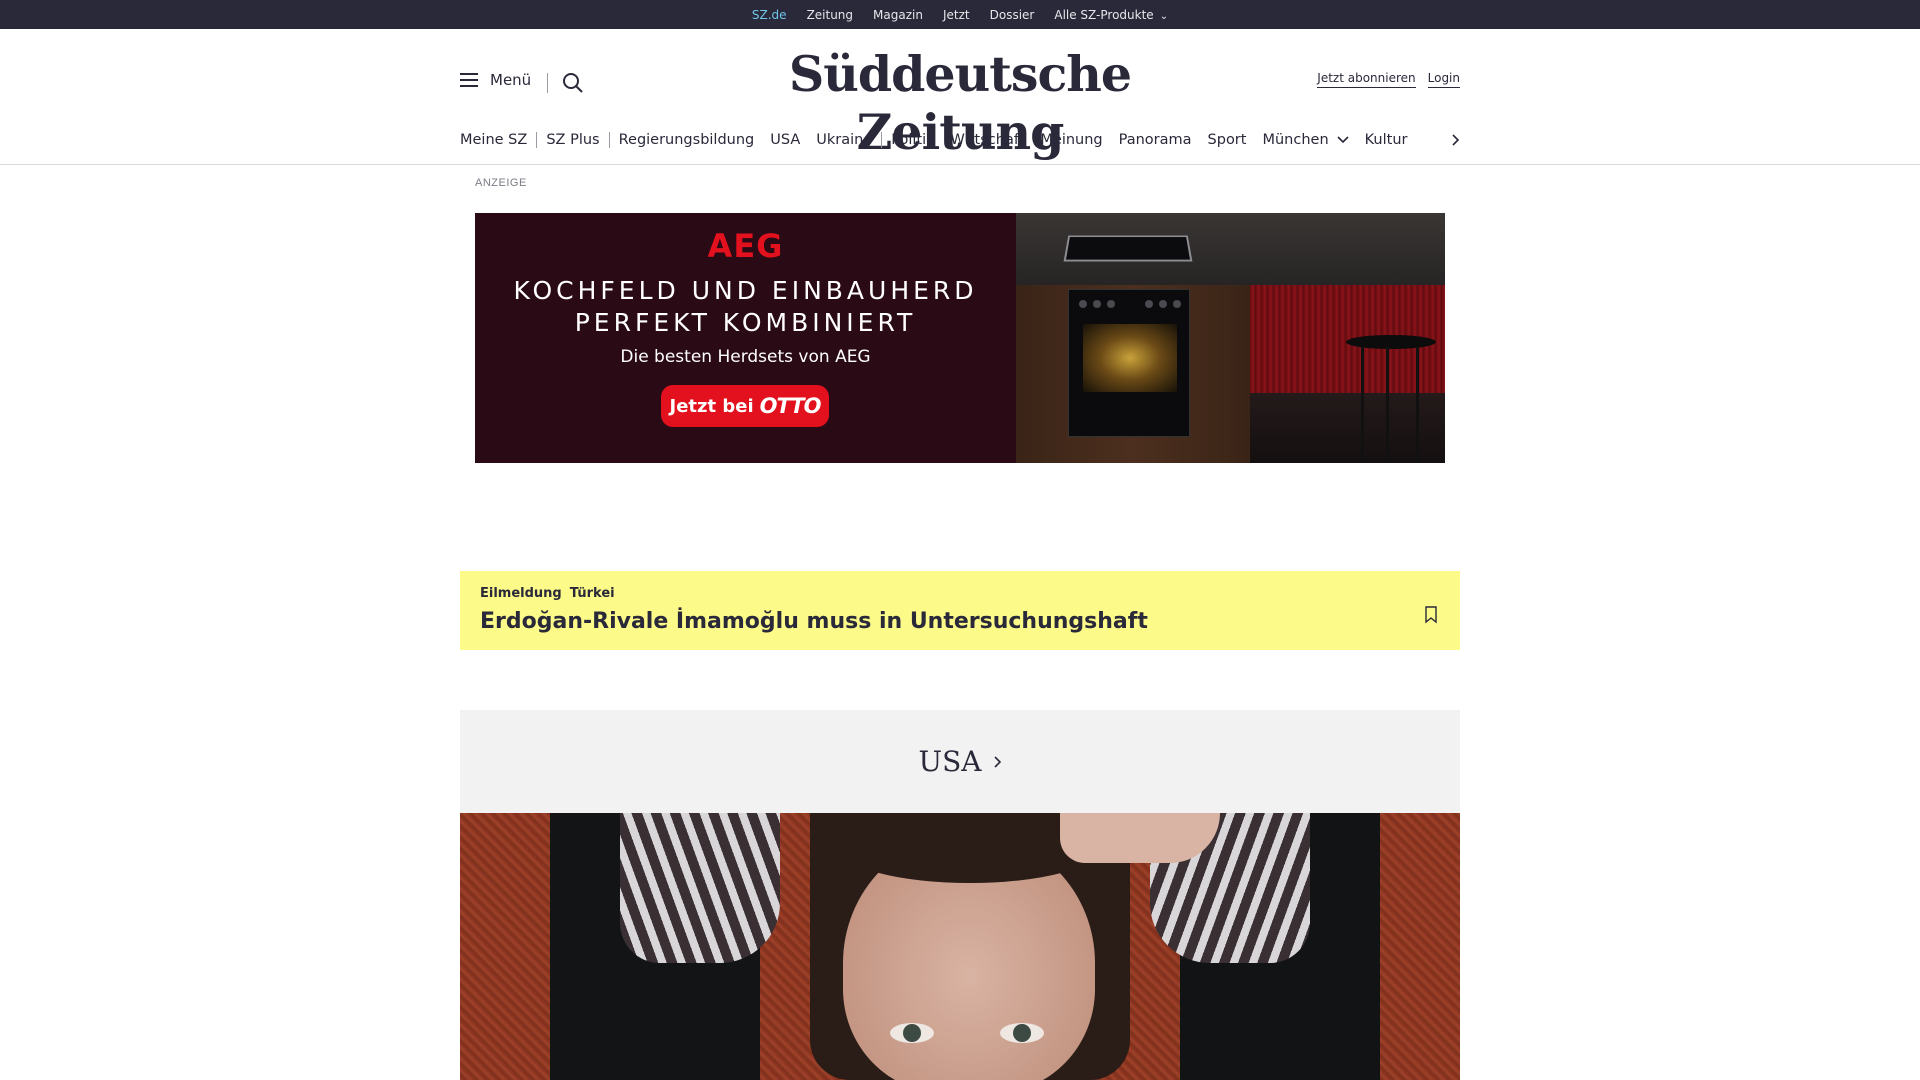 The image size is (1920, 1080). Describe the element at coordinates (790, 406) in the screenshot. I see `ad-cta-brand: OTTO` at that location.